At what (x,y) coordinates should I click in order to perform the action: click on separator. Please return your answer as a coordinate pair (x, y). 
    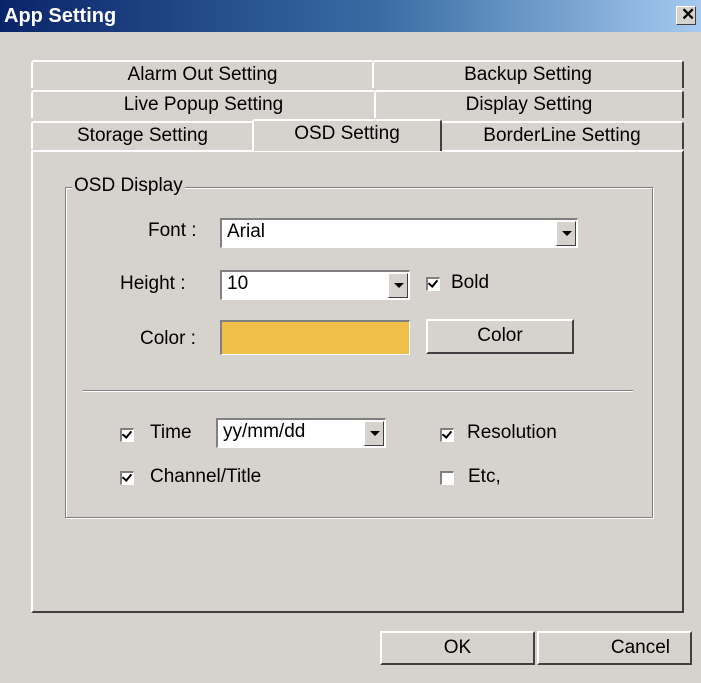
    Looking at the image, I should click on (358, 391).